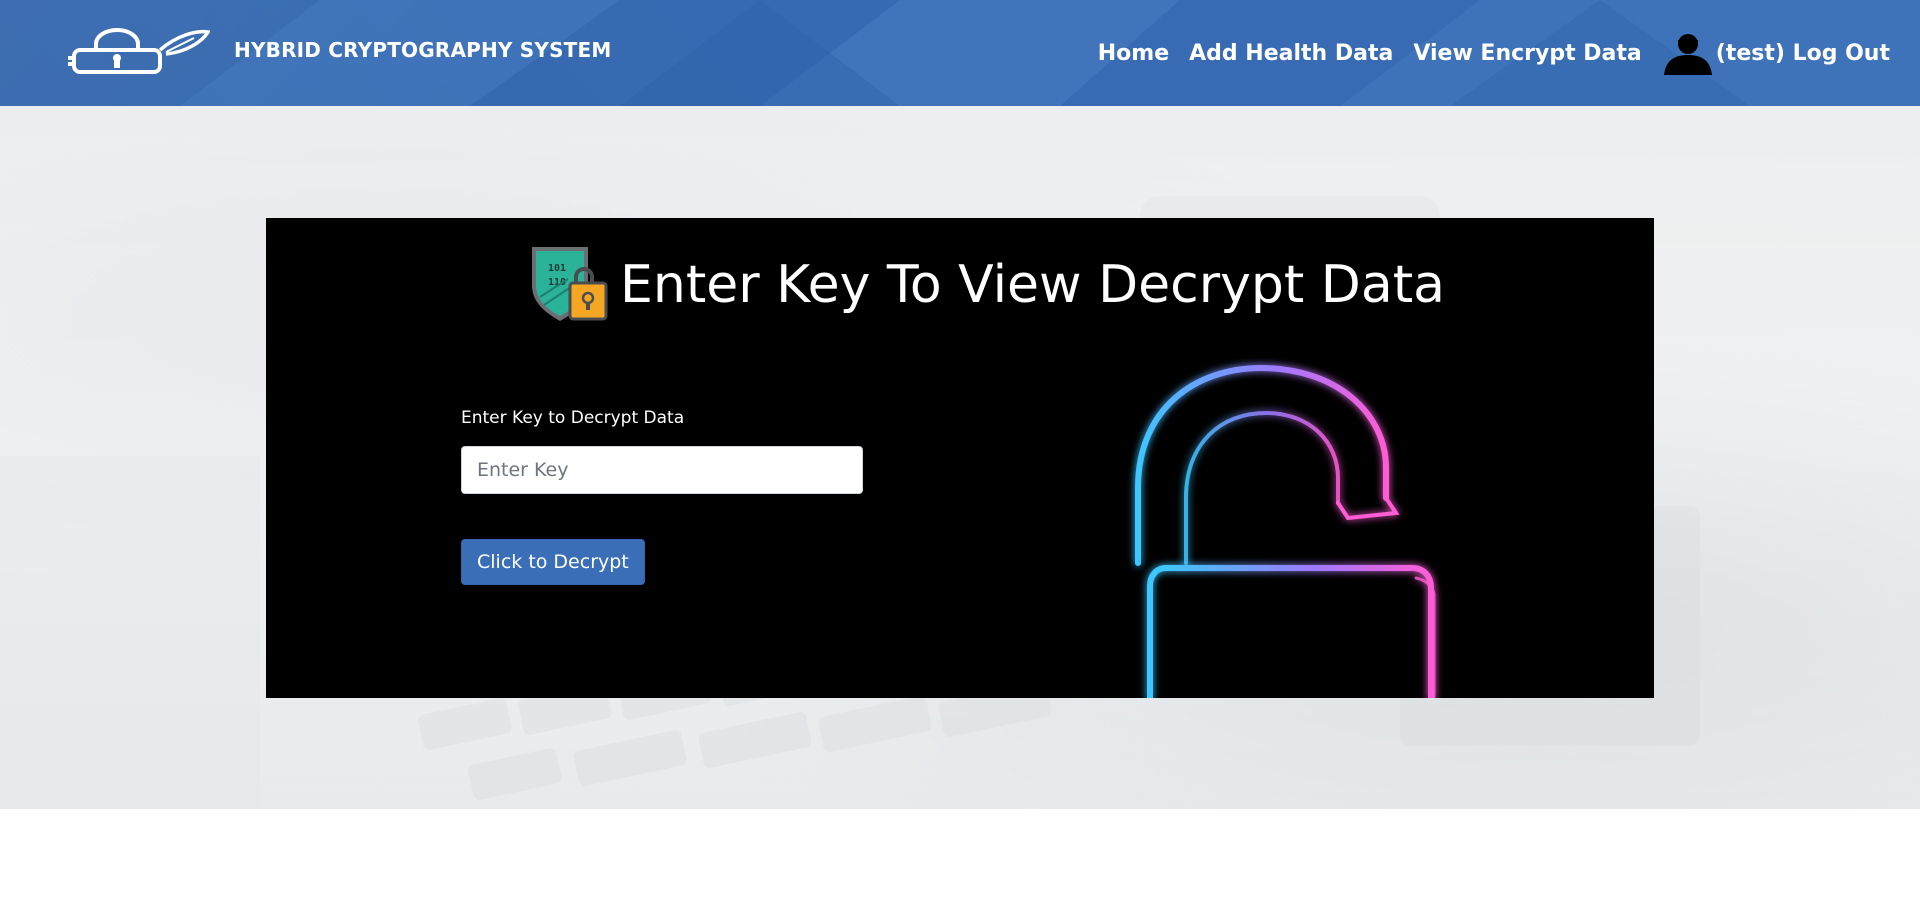 The width and height of the screenshot is (1920, 923). What do you see at coordinates (553, 562) in the screenshot?
I see `decrypt-button: Click to Decrypt` at bounding box center [553, 562].